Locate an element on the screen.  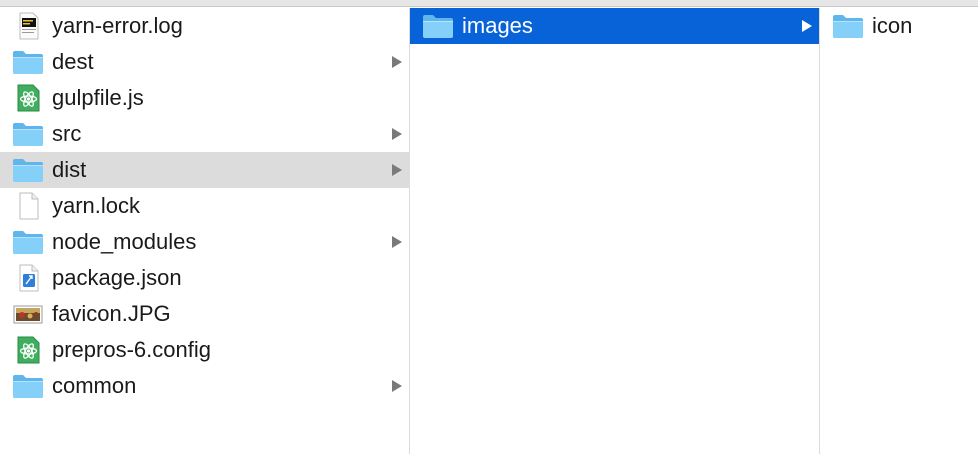
list-item-prepros-config: prepros-6.config is located at coordinates (204, 350).